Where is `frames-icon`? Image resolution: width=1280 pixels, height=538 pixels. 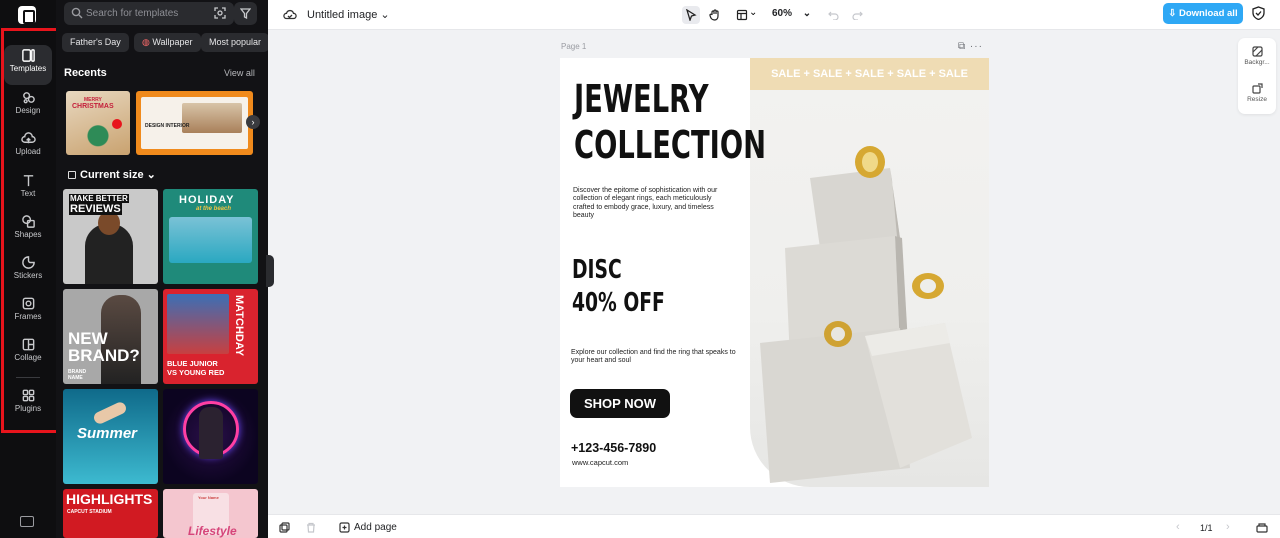
frames-icon is located at coordinates (28, 303).